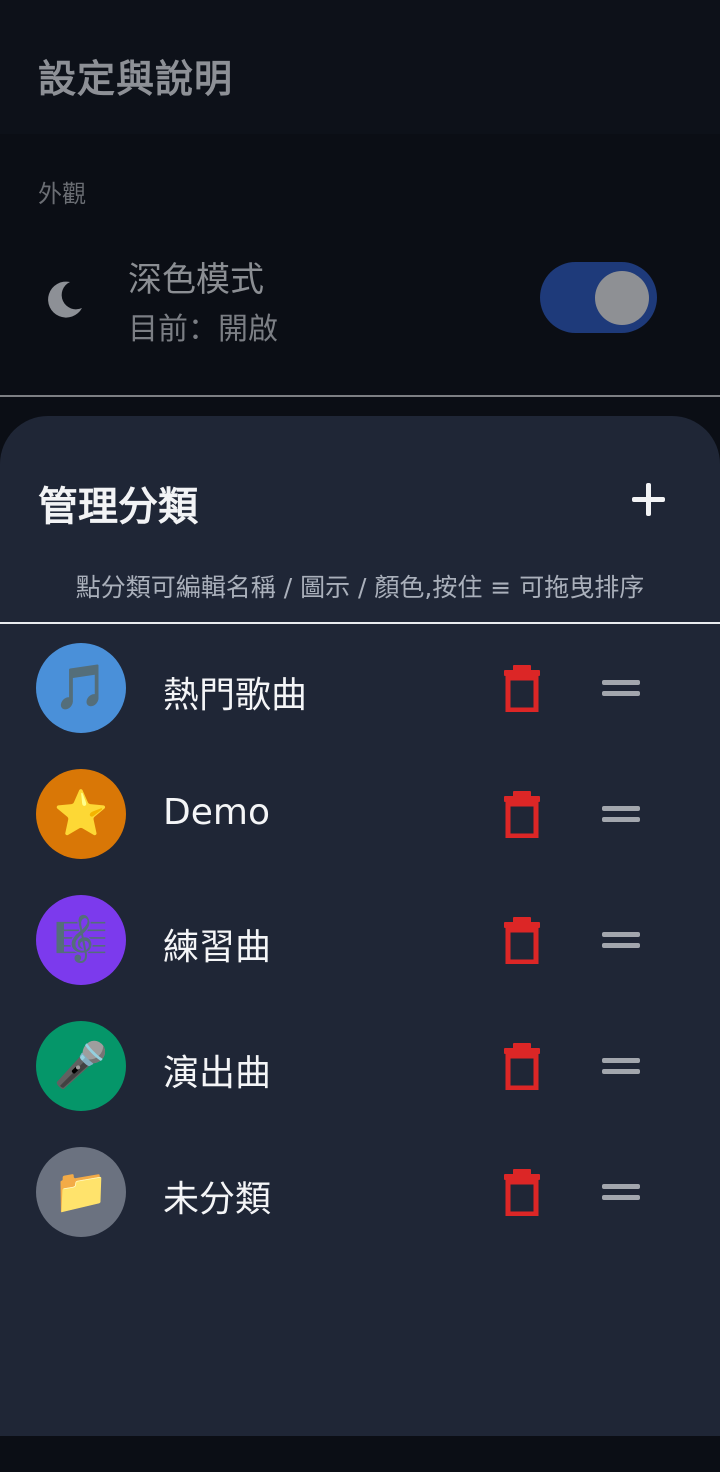 Image resolution: width=720 pixels, height=1472 pixels. Describe the element at coordinates (136, 79) in the screenshot. I see `page-title: 設定與說明` at that location.